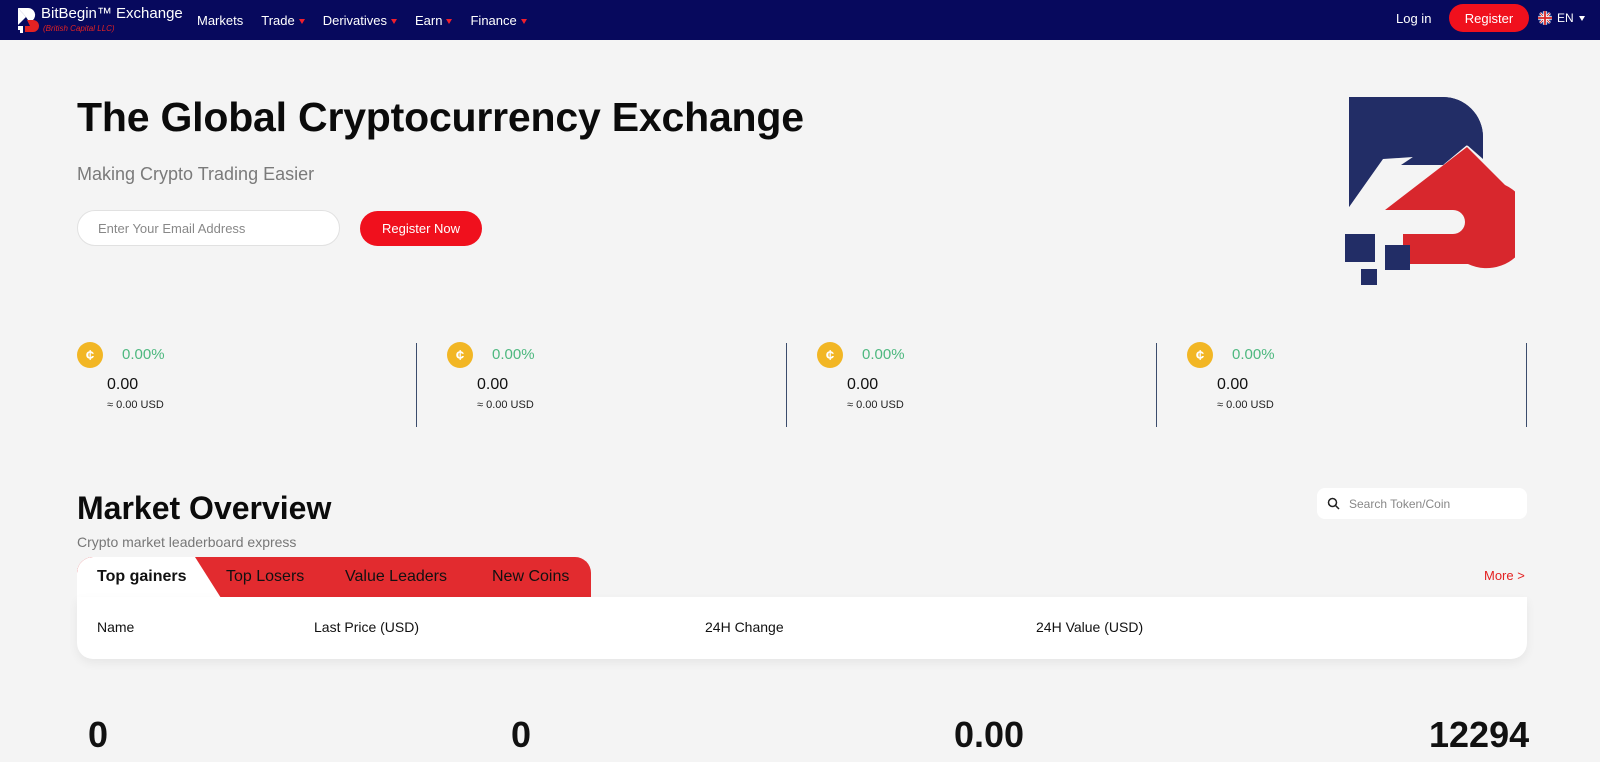 The image size is (1600, 762). What do you see at coordinates (79, 28) in the screenshot?
I see `brand-subtitle: (British Capital LLC)` at bounding box center [79, 28].